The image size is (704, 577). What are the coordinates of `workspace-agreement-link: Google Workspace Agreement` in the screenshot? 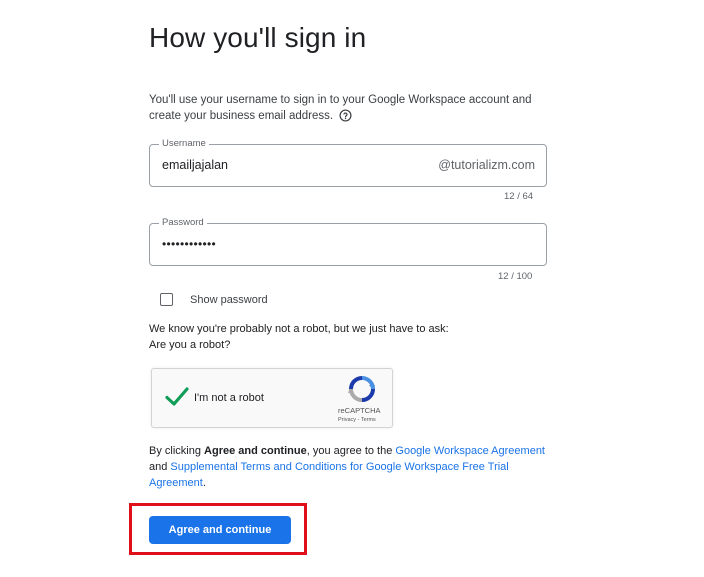 It's located at (470, 451).